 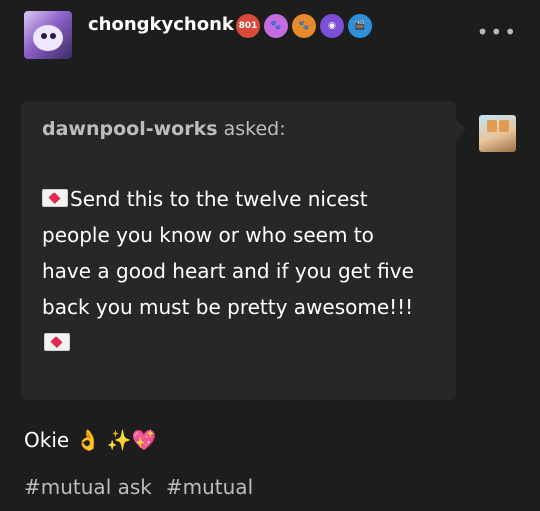 I want to click on clapper-badge: 🎬, so click(x=360, y=26).